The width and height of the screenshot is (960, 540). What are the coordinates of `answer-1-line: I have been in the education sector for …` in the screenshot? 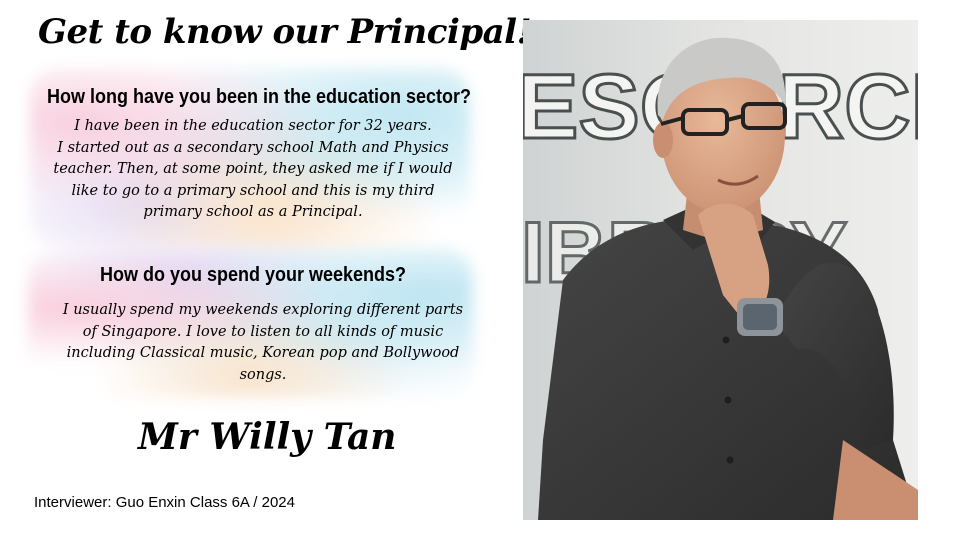 It's located at (253, 126).